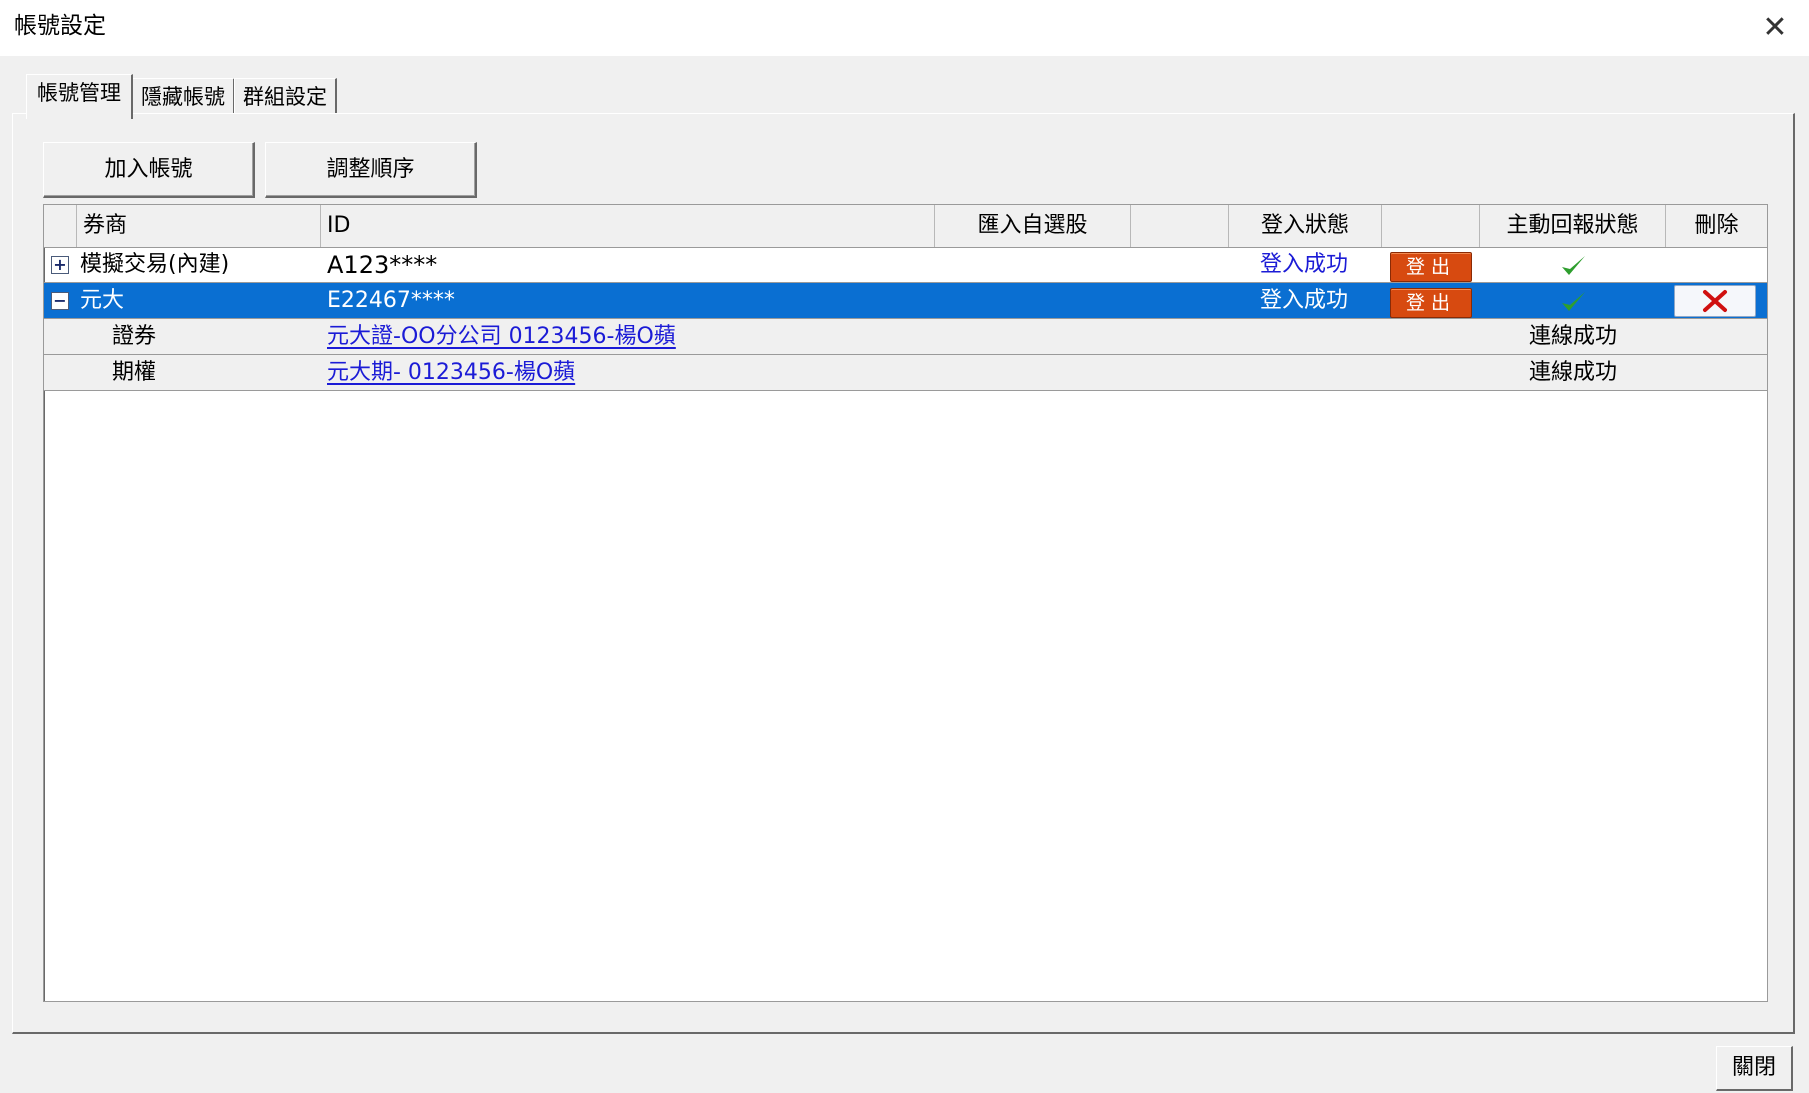 Image resolution: width=1809 pixels, height=1093 pixels. What do you see at coordinates (199, 226) in the screenshot?
I see `header-broker: 券商` at bounding box center [199, 226].